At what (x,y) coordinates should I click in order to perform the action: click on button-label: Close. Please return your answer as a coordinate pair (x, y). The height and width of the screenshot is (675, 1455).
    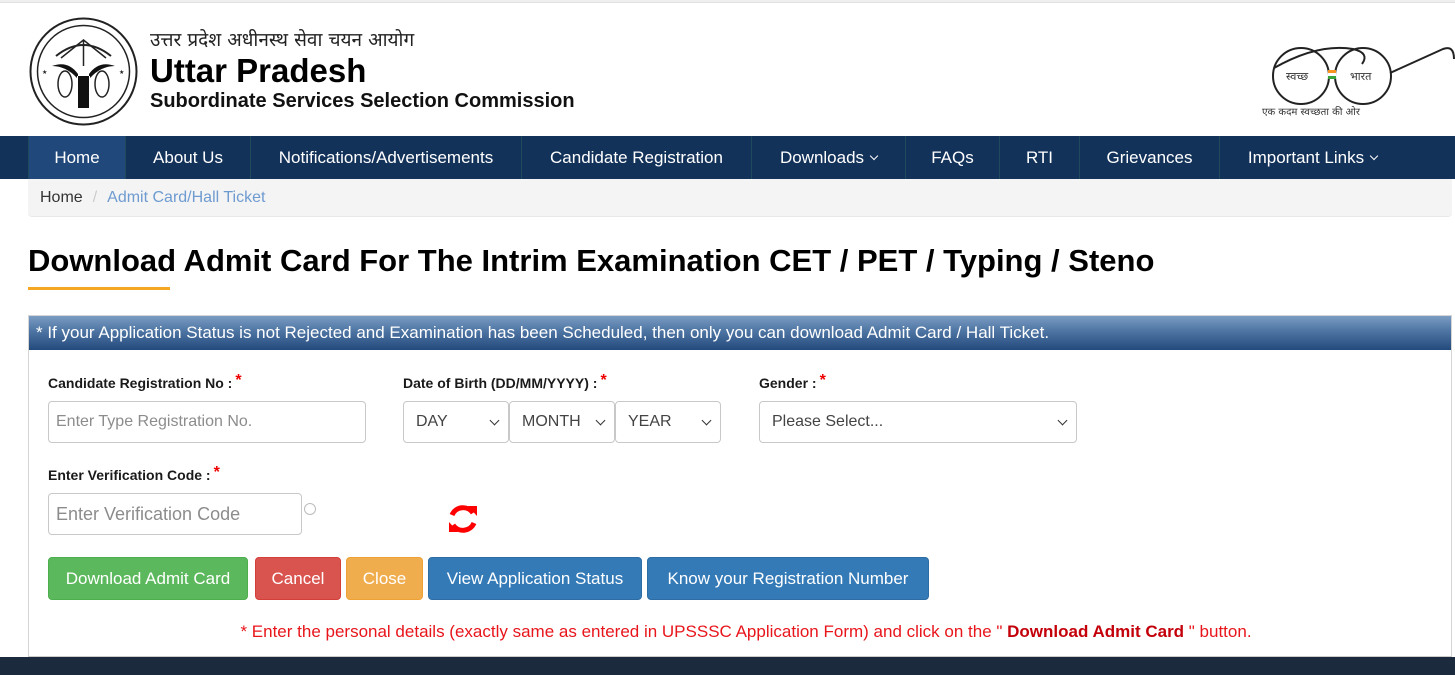
    Looking at the image, I should click on (384, 578).